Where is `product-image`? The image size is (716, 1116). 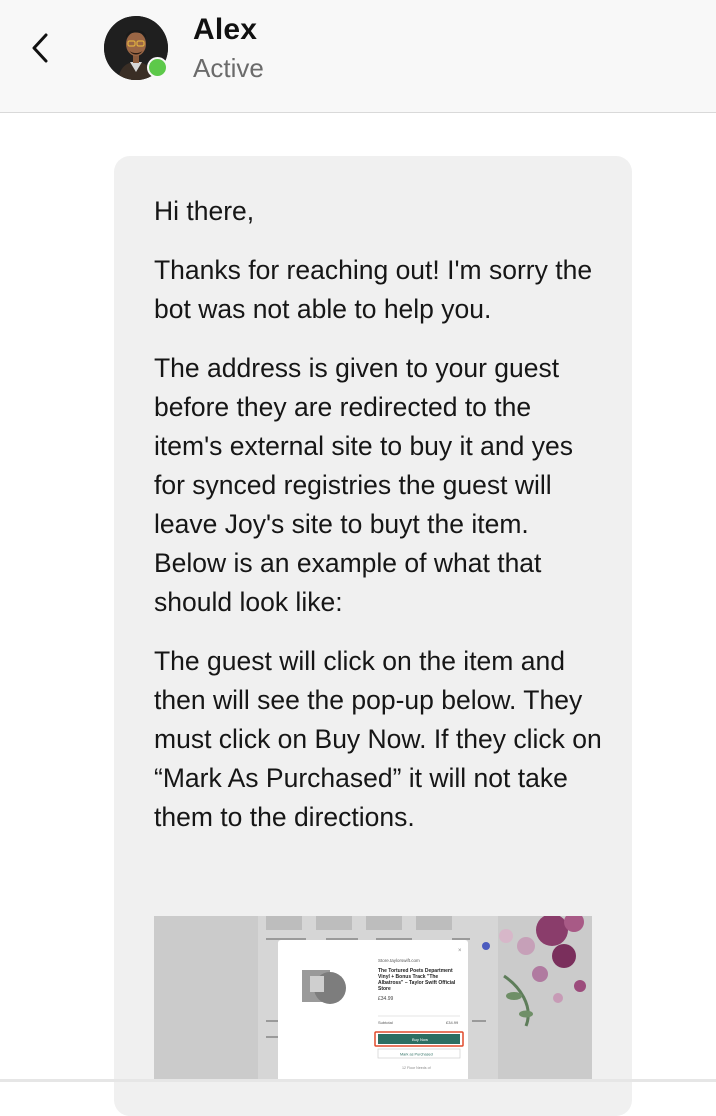 product-image is located at coordinates (324, 987).